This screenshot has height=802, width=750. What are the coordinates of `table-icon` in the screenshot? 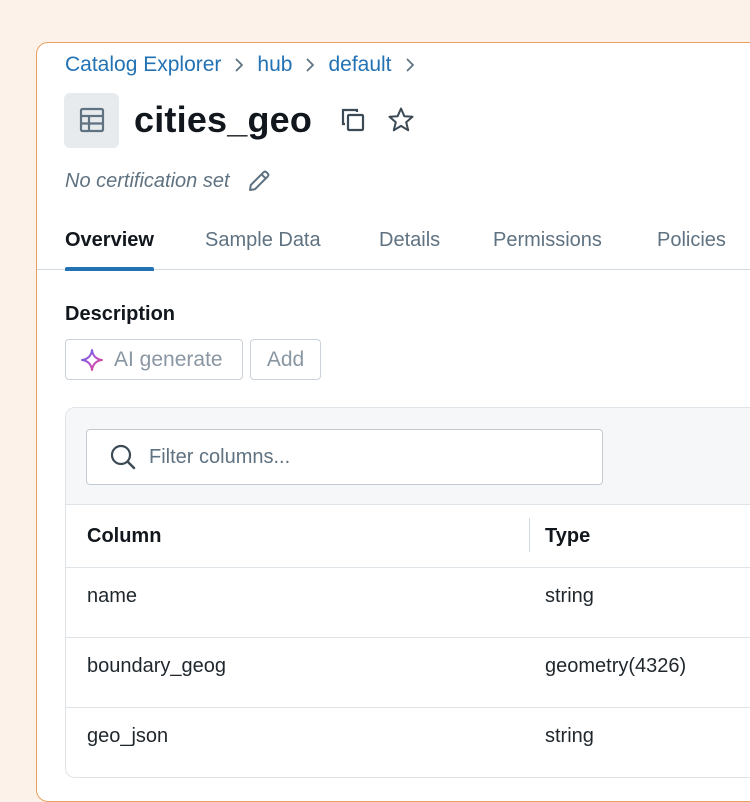 It's located at (91, 120).